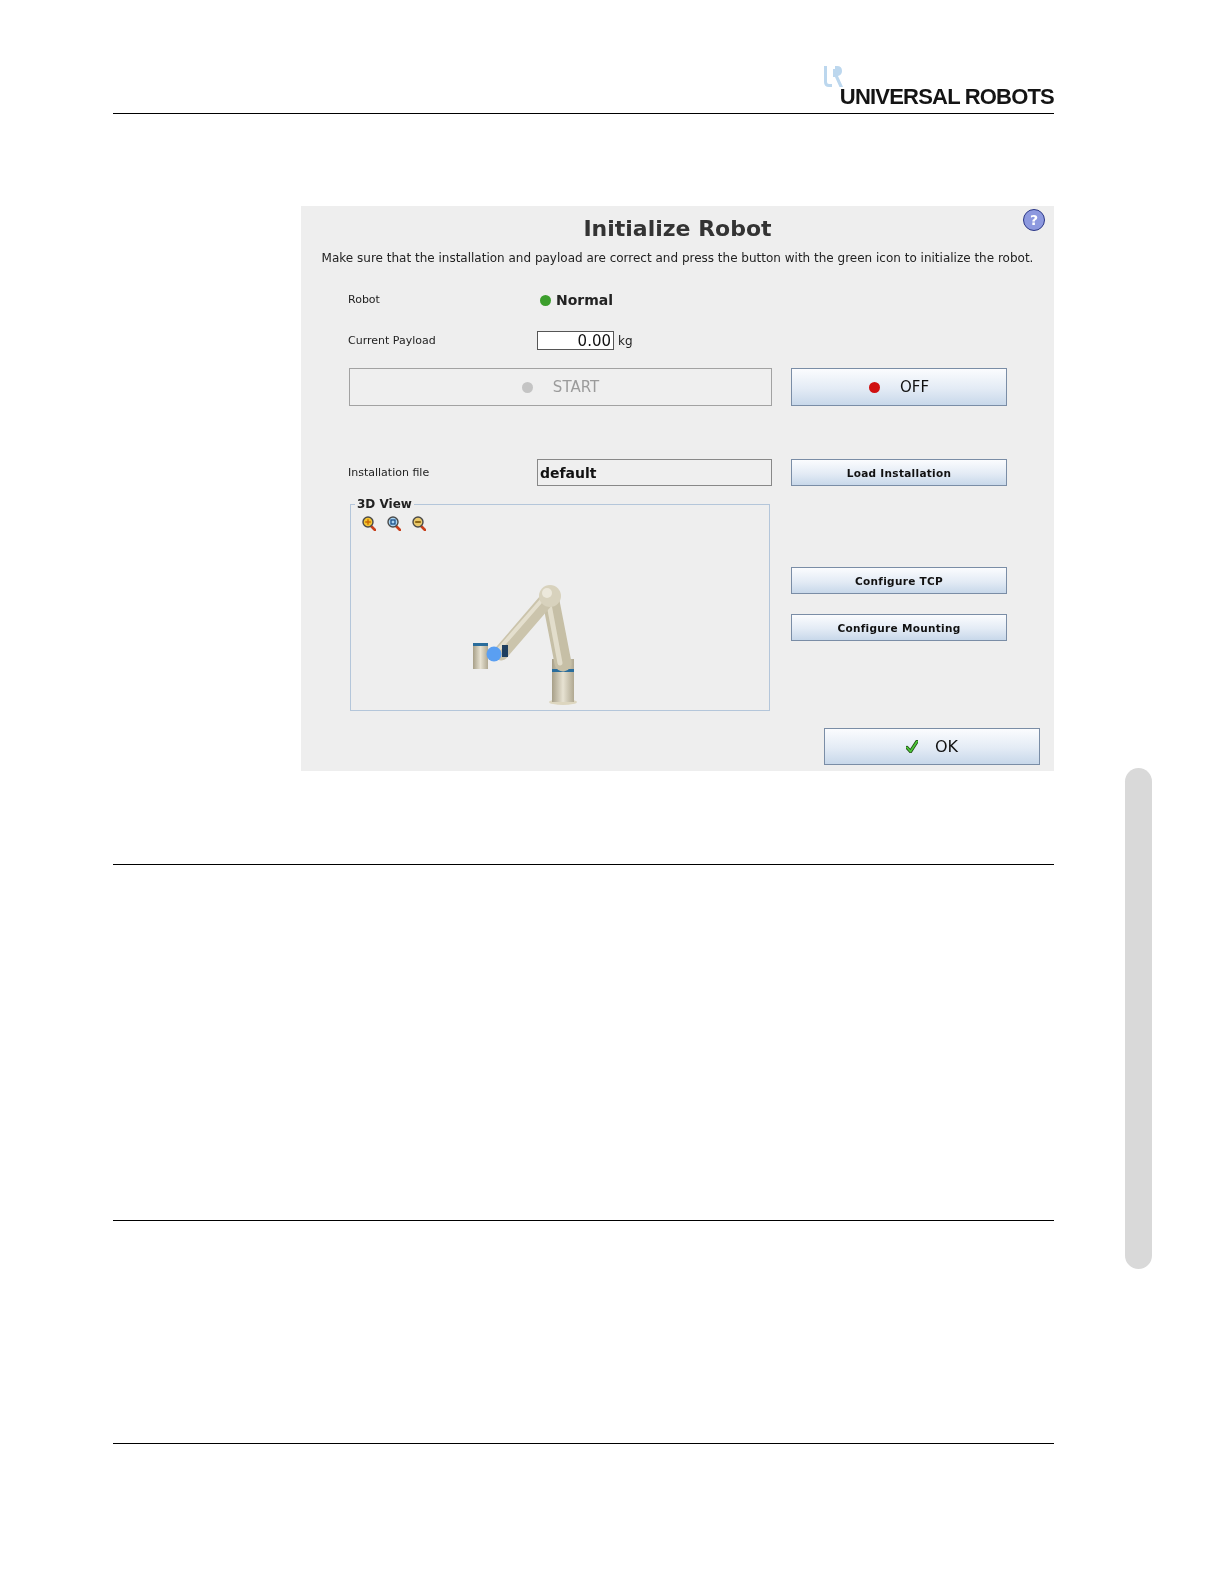 The width and height of the screenshot is (1224, 1584). I want to click on dialog-title: Initialize Robot, so click(677, 229).